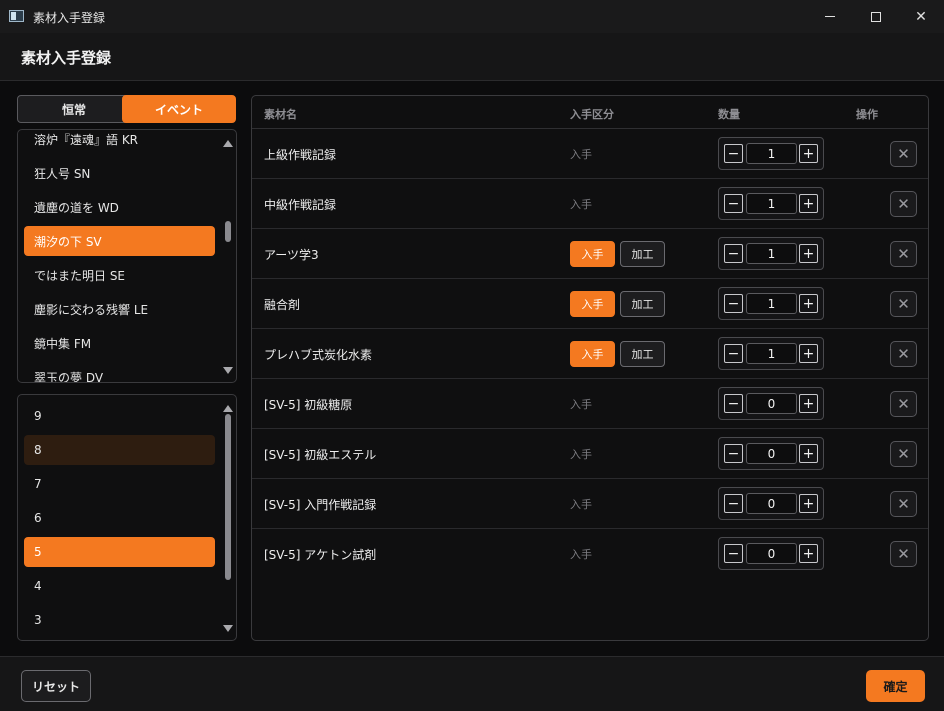 The width and height of the screenshot is (944, 711). Describe the element at coordinates (921, 16) in the screenshot. I see `close-button: ✕` at that location.